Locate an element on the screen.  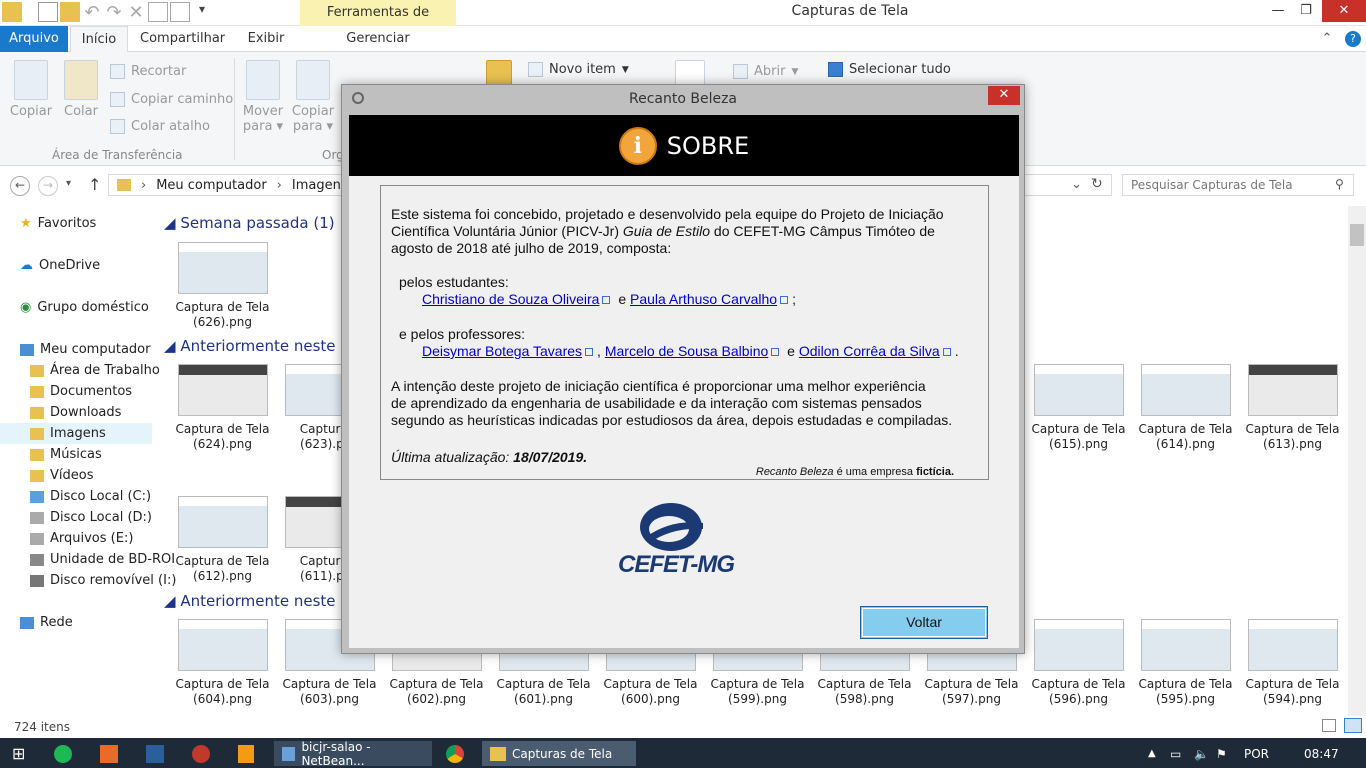
start-icon: ⊞ is located at coordinates (22, 753).